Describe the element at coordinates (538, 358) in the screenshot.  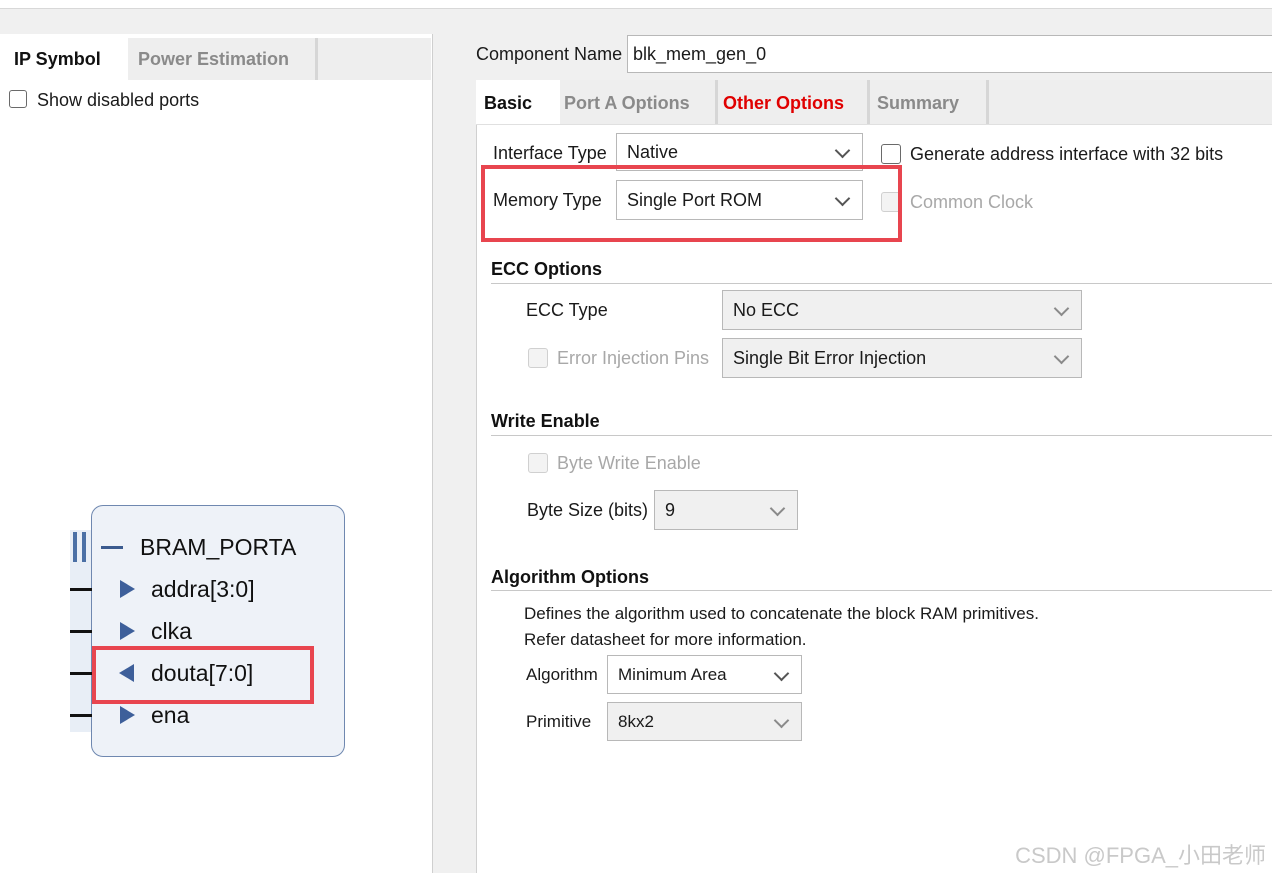
I see `error-injection-checkbox` at that location.